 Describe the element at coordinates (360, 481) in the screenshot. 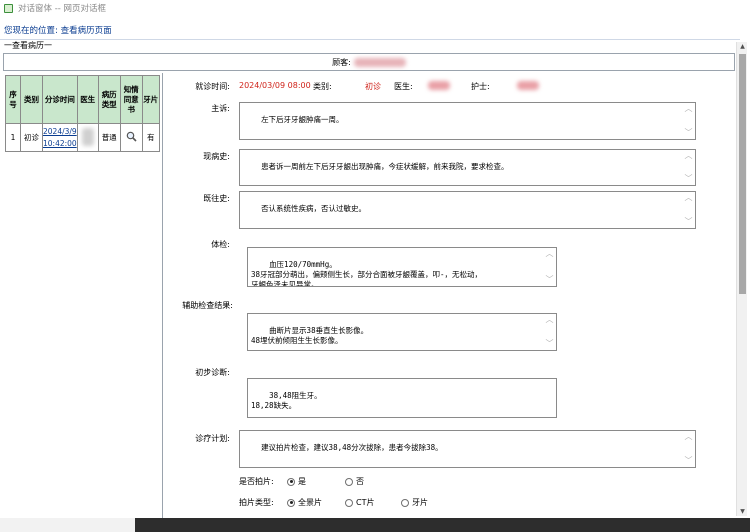

I see `xray-taken-no-label: 否` at that location.